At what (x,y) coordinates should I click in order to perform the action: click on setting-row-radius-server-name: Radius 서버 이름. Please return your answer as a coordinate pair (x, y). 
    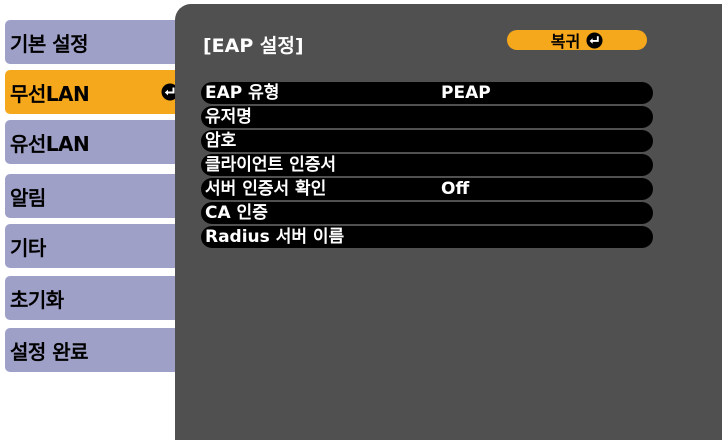
    Looking at the image, I should click on (427, 237).